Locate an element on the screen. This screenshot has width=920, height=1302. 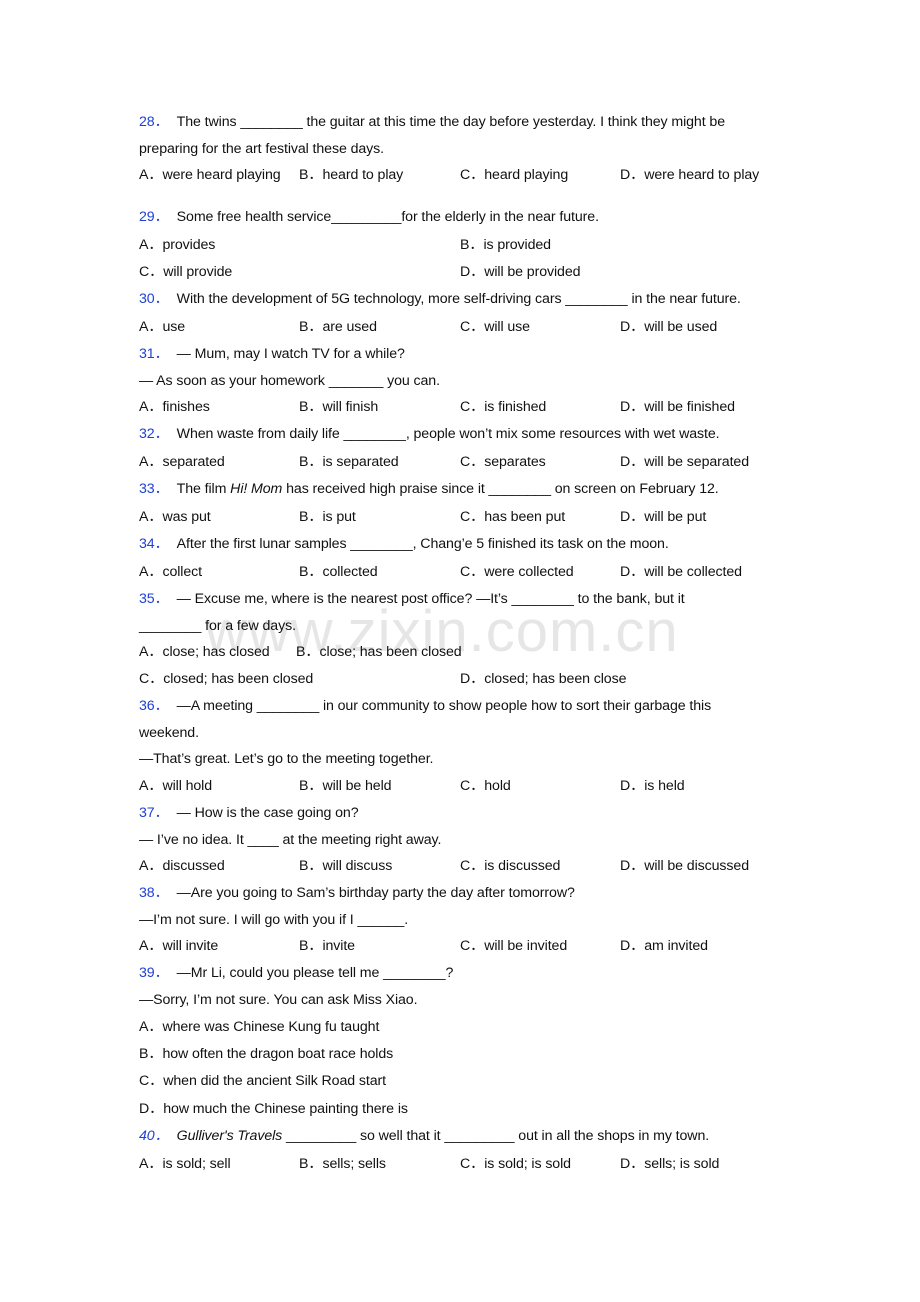
option-a: A．discussed is located at coordinates (182, 866).